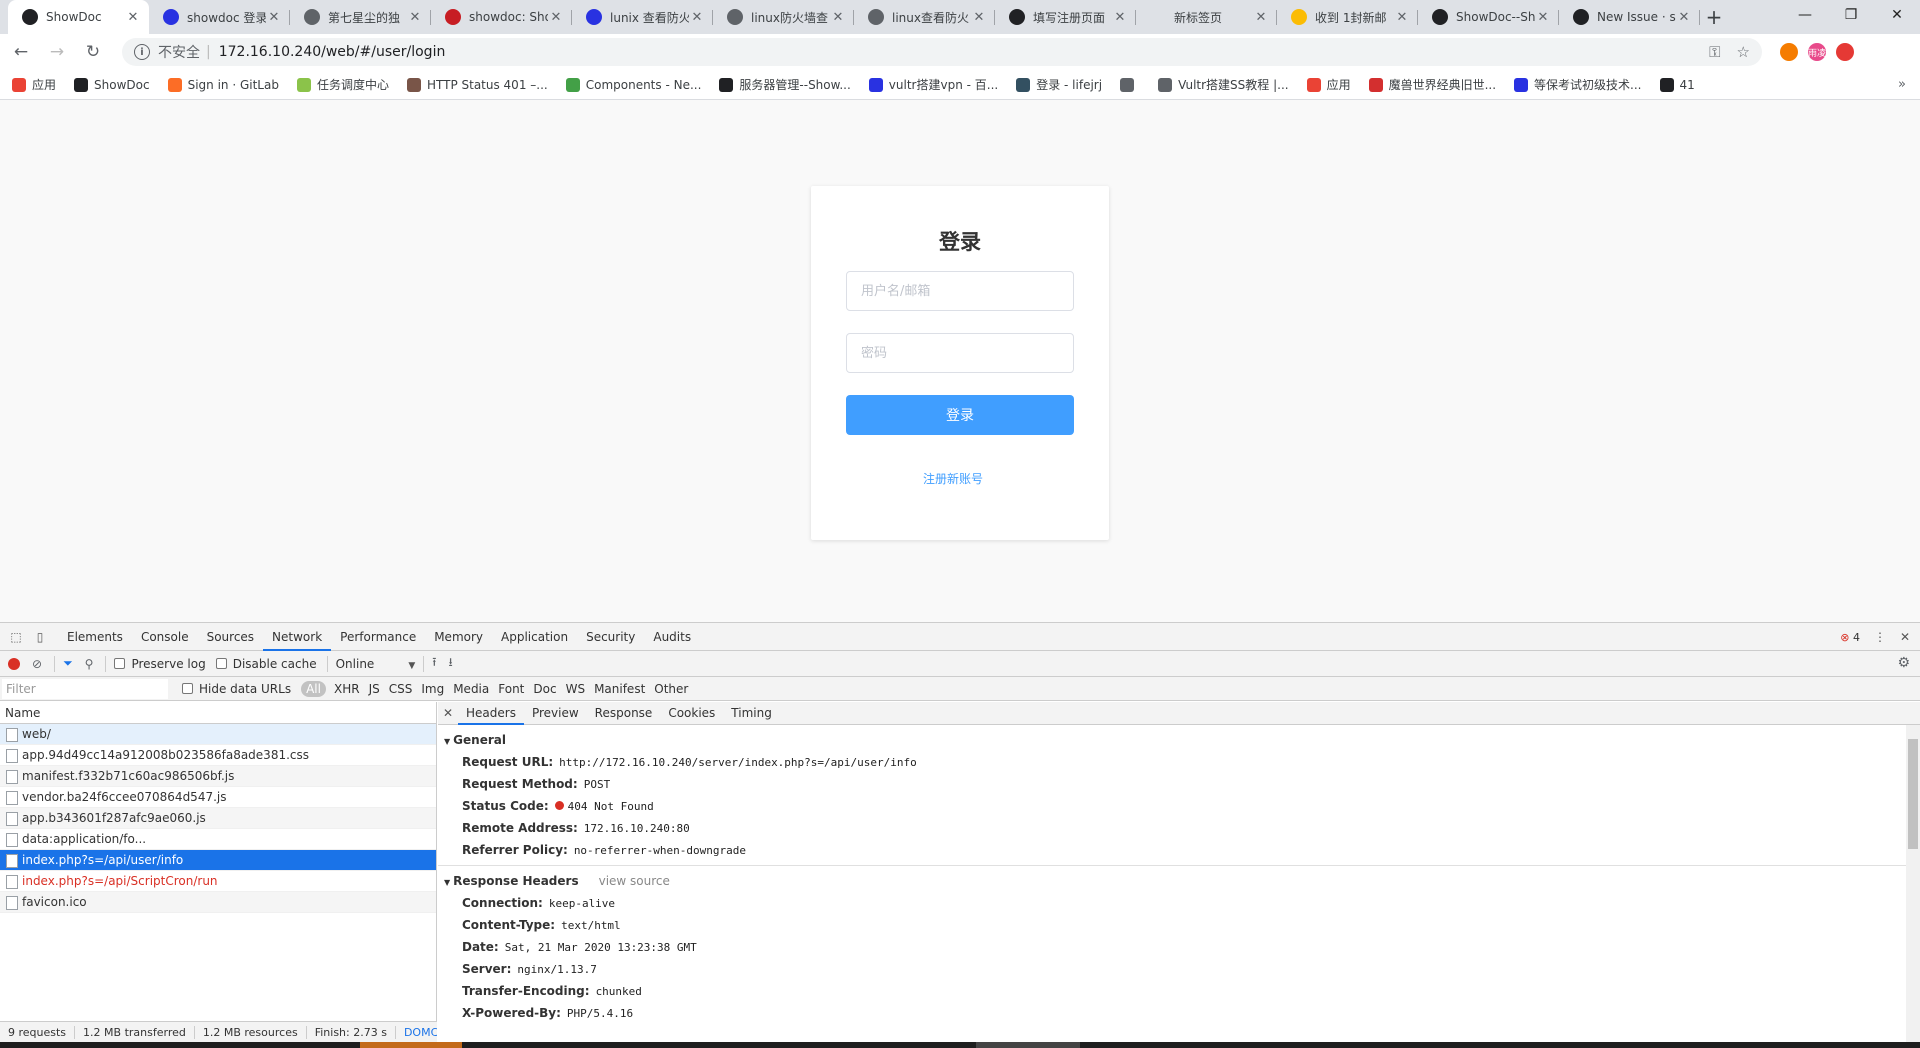 The image size is (1920, 1048). What do you see at coordinates (434, 663) in the screenshot?
I see `import-har-icon: ⭱` at bounding box center [434, 663].